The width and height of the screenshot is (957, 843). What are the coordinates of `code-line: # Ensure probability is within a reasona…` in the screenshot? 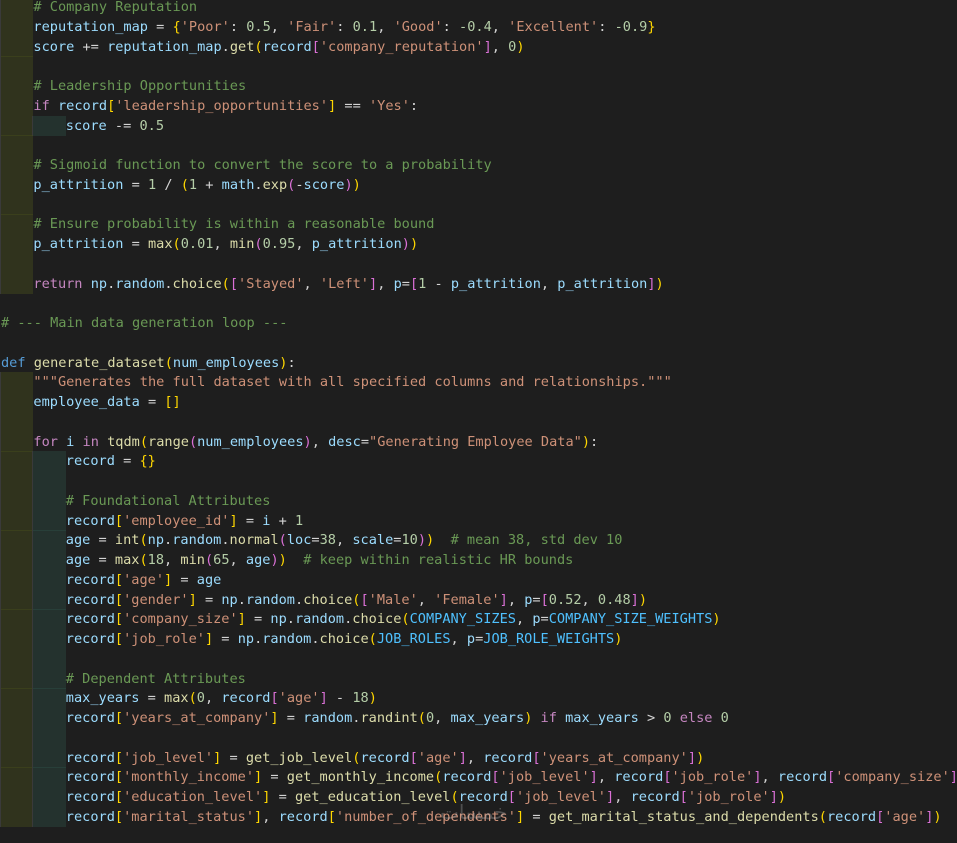 It's located at (478, 224).